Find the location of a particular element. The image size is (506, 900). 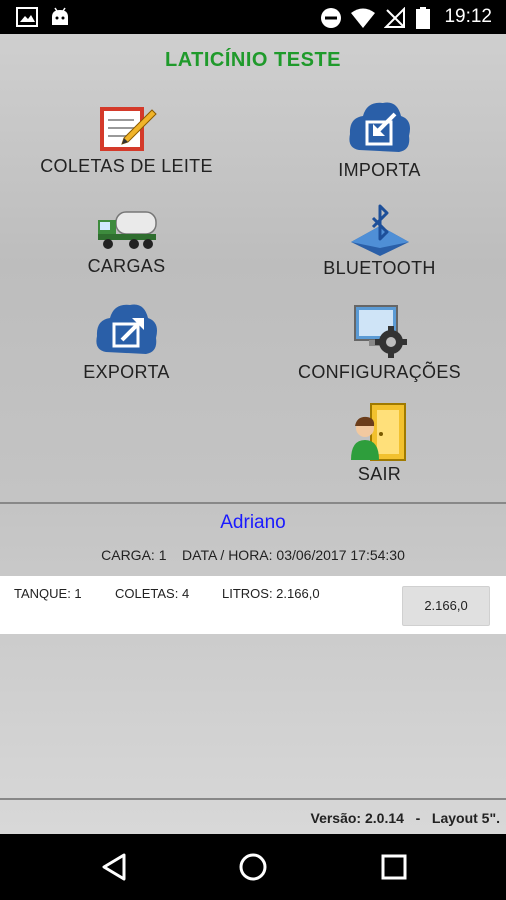

navigation-bar is located at coordinates (253, 867).